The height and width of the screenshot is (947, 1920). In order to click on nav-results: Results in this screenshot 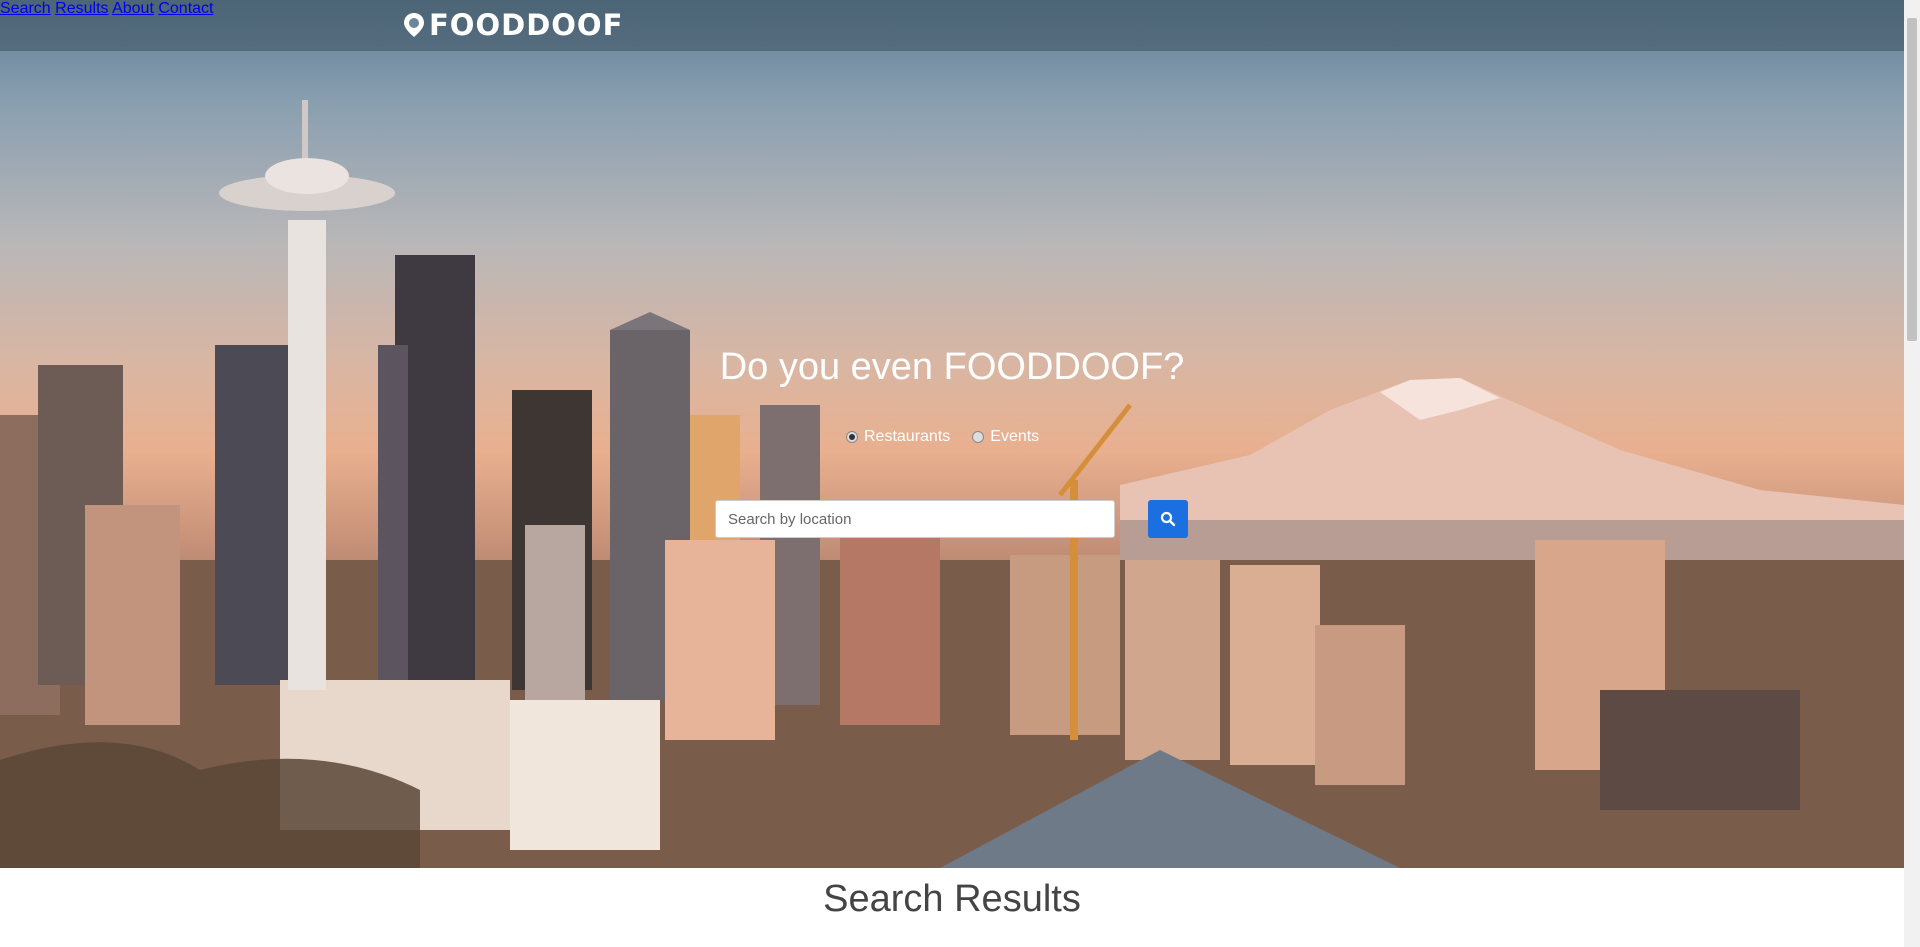, I will do `click(81, 8)`.